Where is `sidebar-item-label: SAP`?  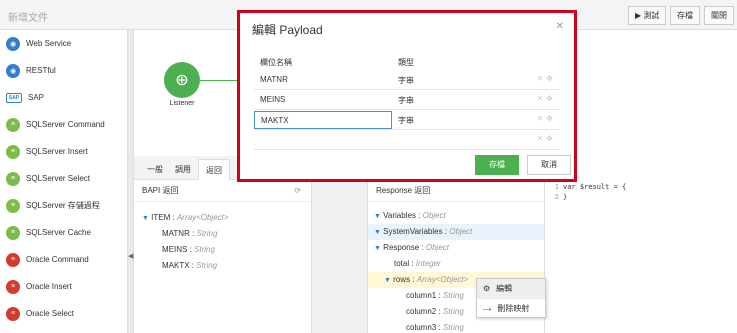 sidebar-item-label: SAP is located at coordinates (36, 97).